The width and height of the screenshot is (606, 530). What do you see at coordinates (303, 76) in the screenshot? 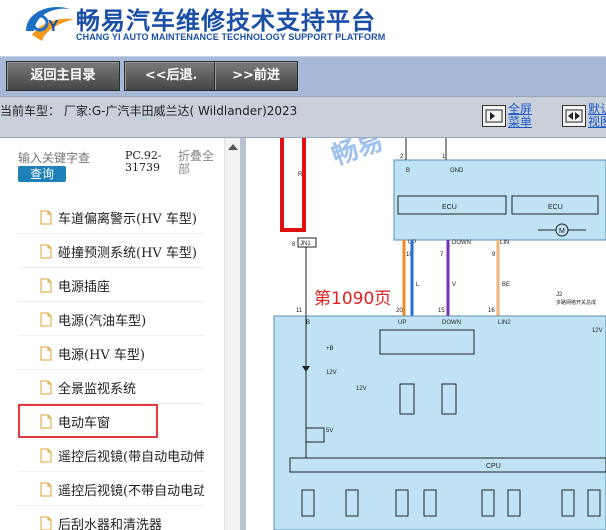
I see `nav-bar: 返回主目录 <<后退. >>前进` at bounding box center [303, 76].